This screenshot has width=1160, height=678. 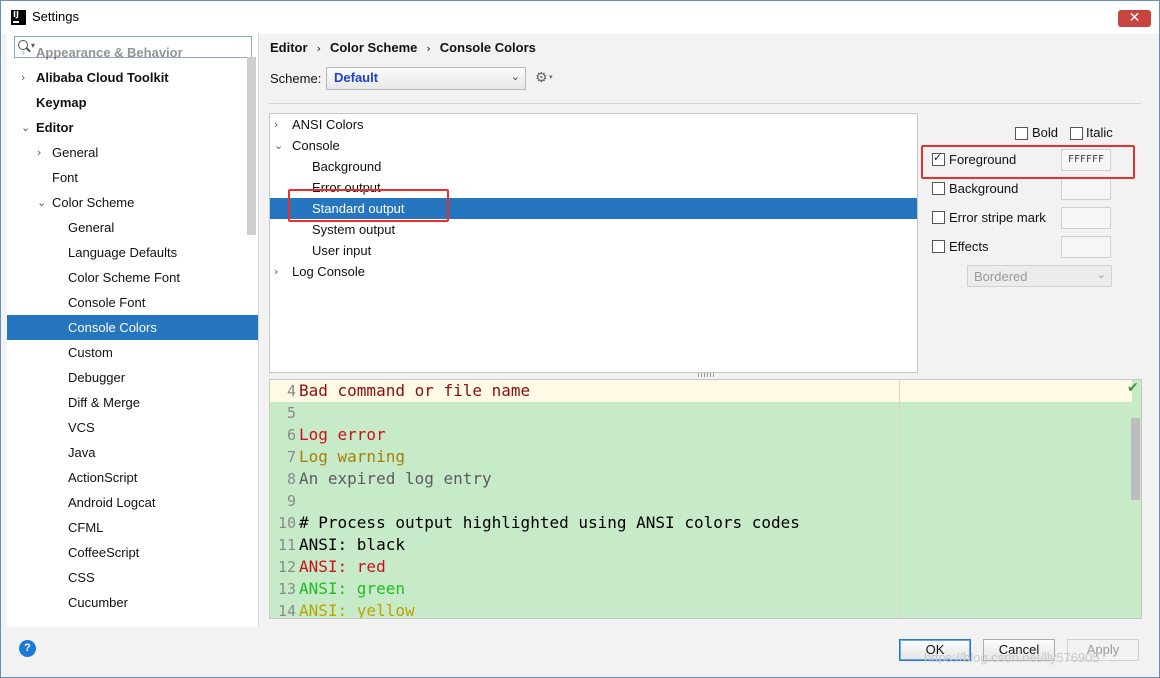 I want to click on scheme-value: Default, so click(x=356, y=77).